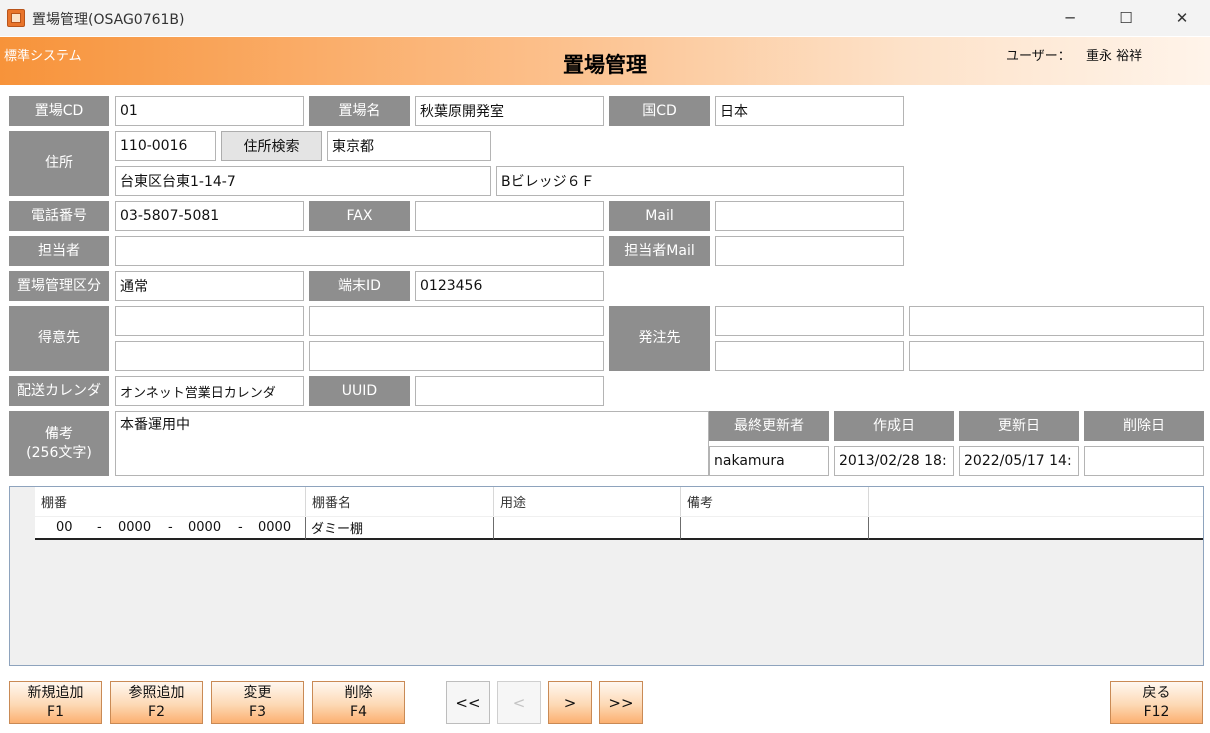 This screenshot has width=1210, height=733. What do you see at coordinates (359, 111) in the screenshot?
I see `place-name-label: 置場名` at bounding box center [359, 111].